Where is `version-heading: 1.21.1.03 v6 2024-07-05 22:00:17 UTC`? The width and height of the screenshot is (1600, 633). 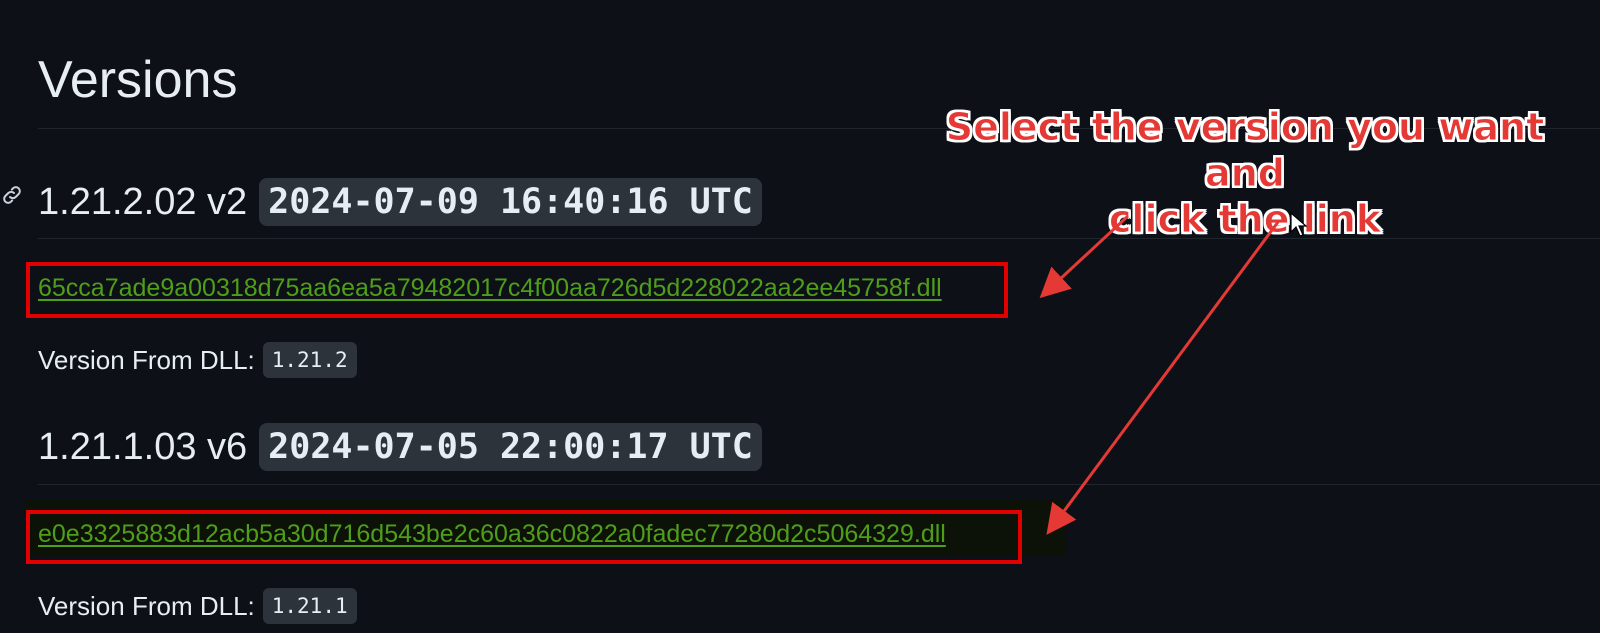
version-heading: 1.21.1.03 v6 2024-07-05 22:00:17 UTC is located at coordinates (400, 447).